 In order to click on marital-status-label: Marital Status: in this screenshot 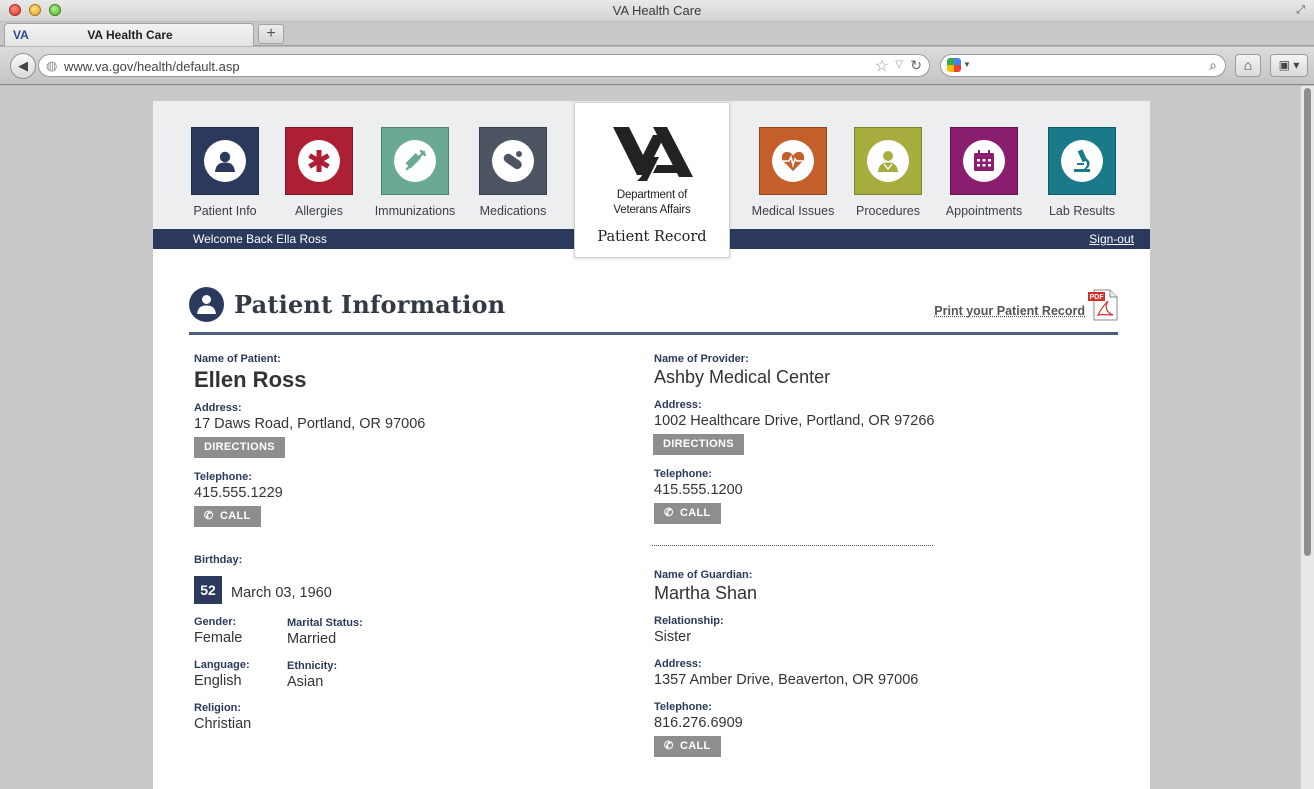, I will do `click(325, 623)`.